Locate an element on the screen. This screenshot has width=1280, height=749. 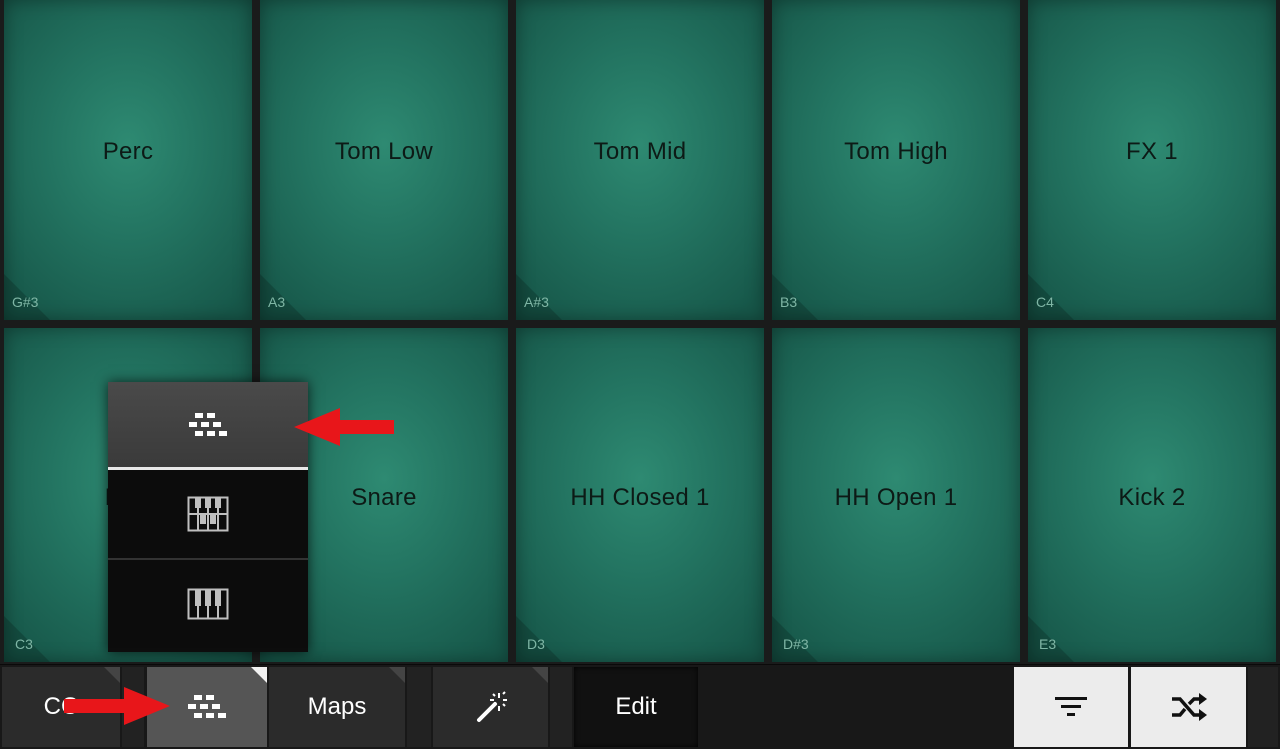
pad-note: C3 is located at coordinates (24, 644).